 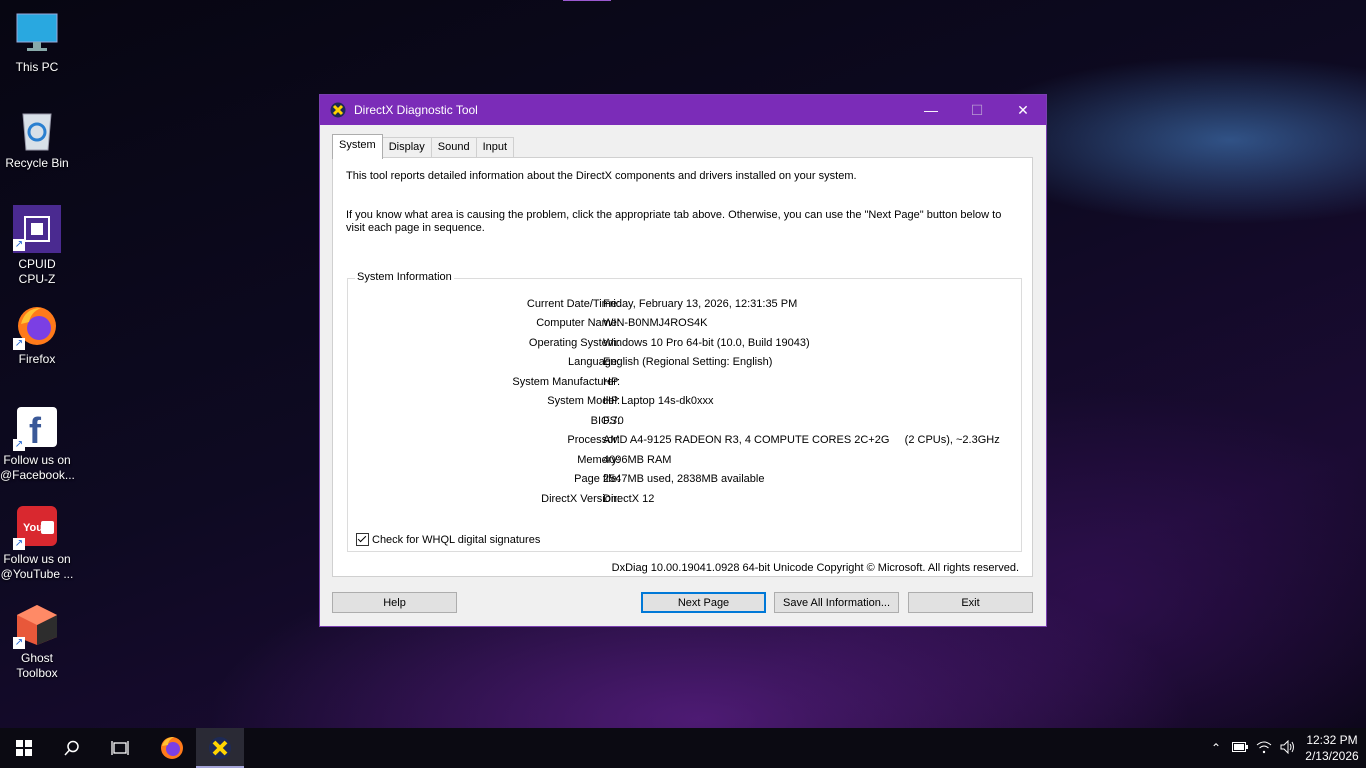 What do you see at coordinates (637, 460) in the screenshot?
I see `info-value: 4096MB RAM` at bounding box center [637, 460].